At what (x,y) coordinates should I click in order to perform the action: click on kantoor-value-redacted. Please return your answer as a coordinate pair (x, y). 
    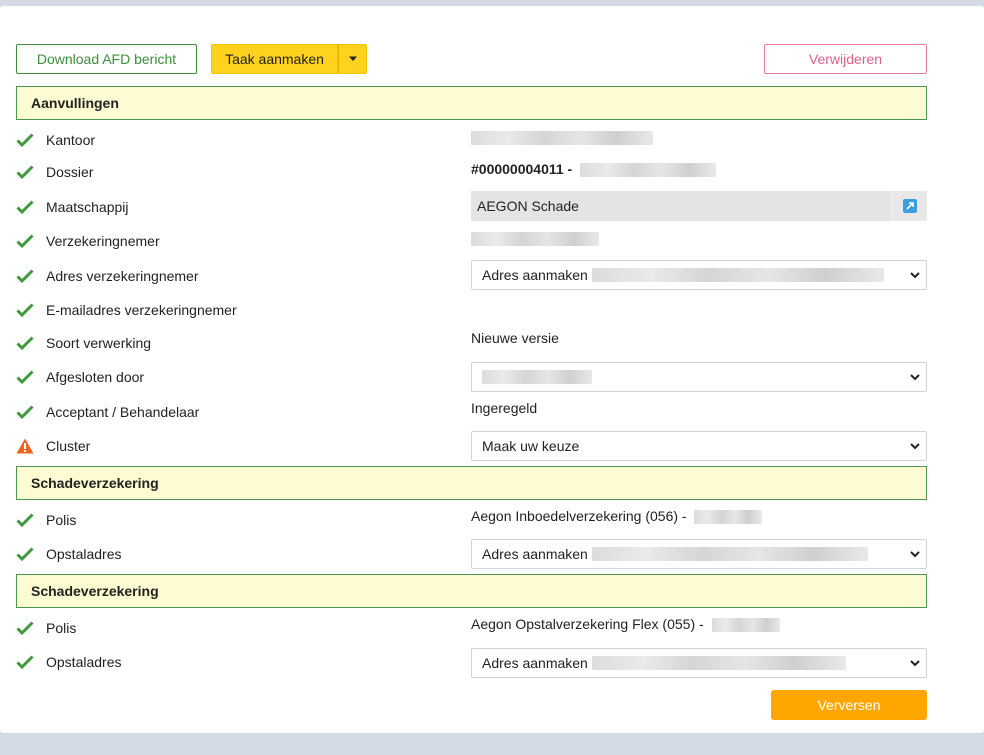
    Looking at the image, I should click on (562, 137).